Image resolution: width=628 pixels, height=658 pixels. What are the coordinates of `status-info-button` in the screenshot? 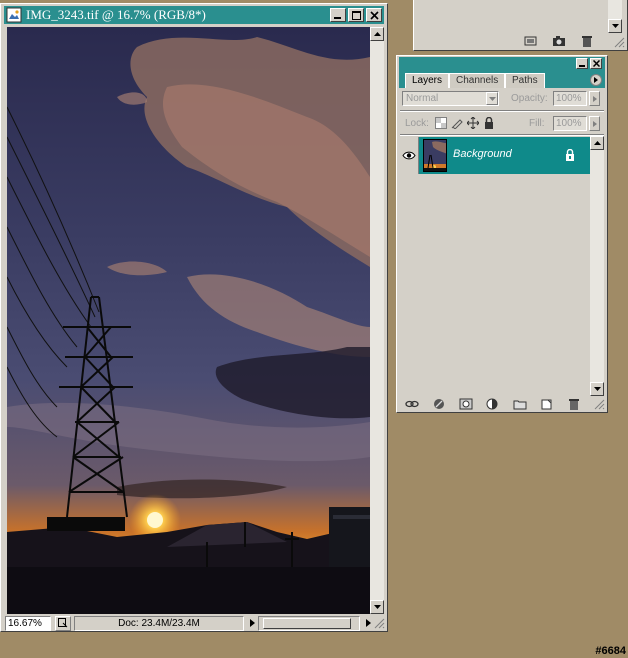 It's located at (63, 623).